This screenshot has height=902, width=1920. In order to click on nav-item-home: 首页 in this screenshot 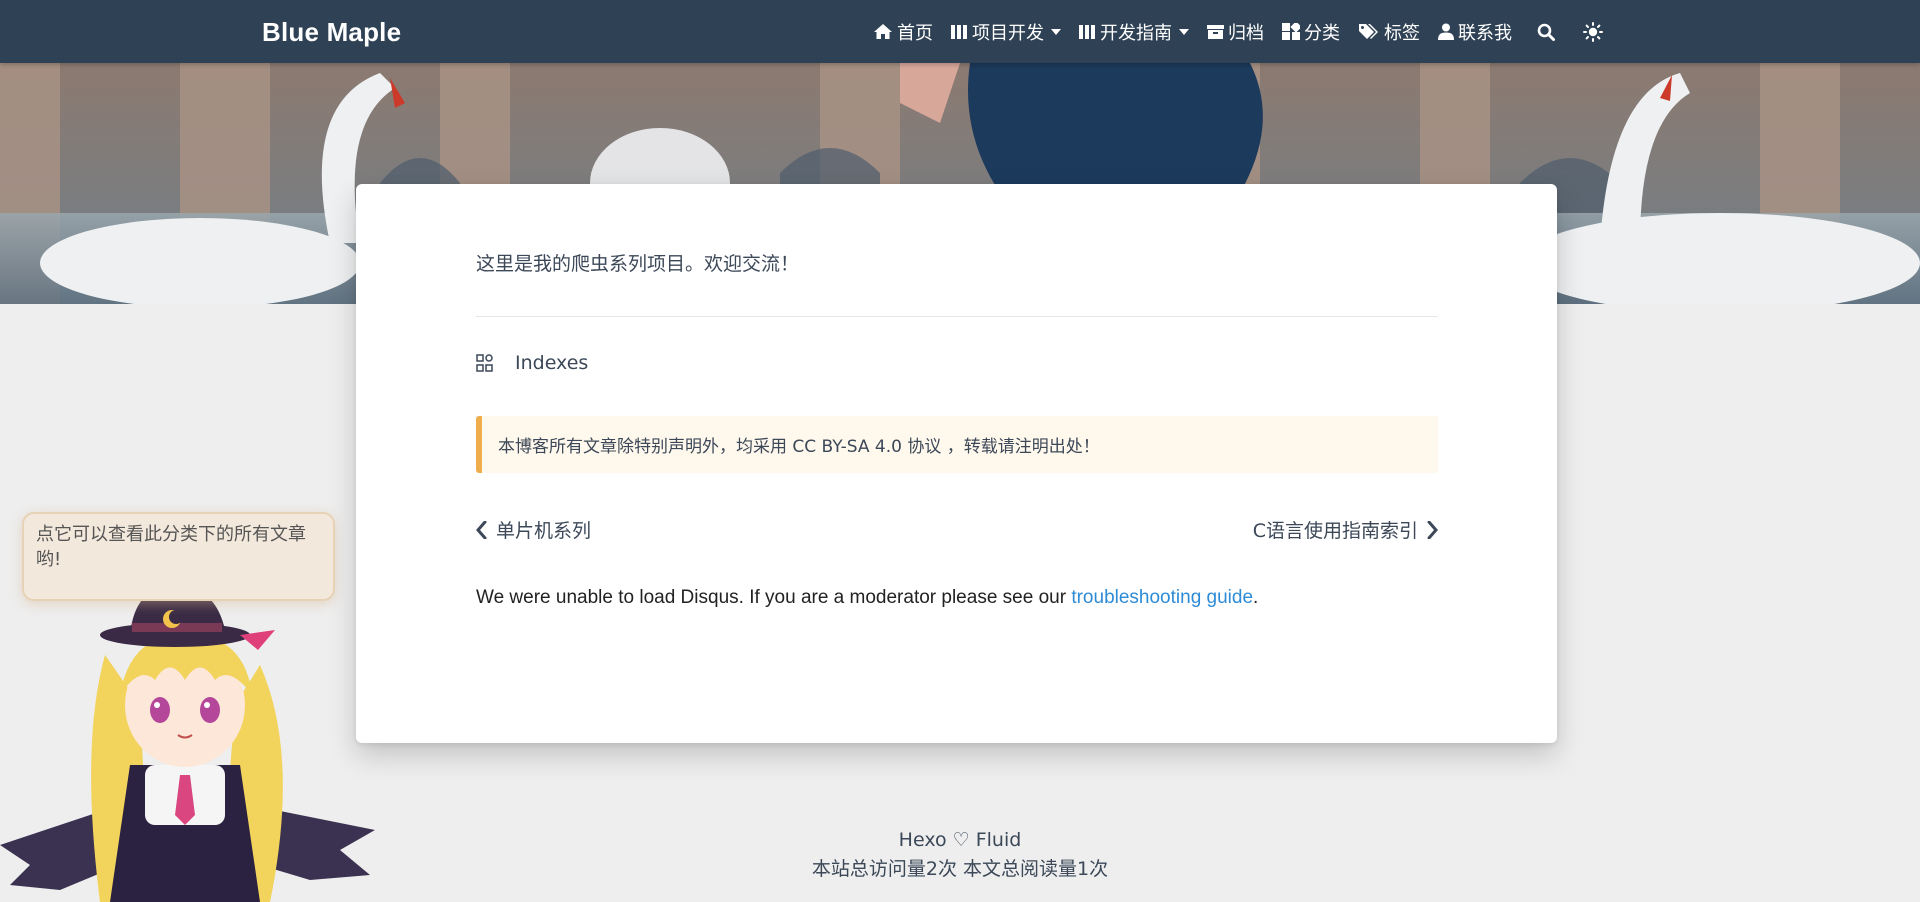, I will do `click(903, 32)`.